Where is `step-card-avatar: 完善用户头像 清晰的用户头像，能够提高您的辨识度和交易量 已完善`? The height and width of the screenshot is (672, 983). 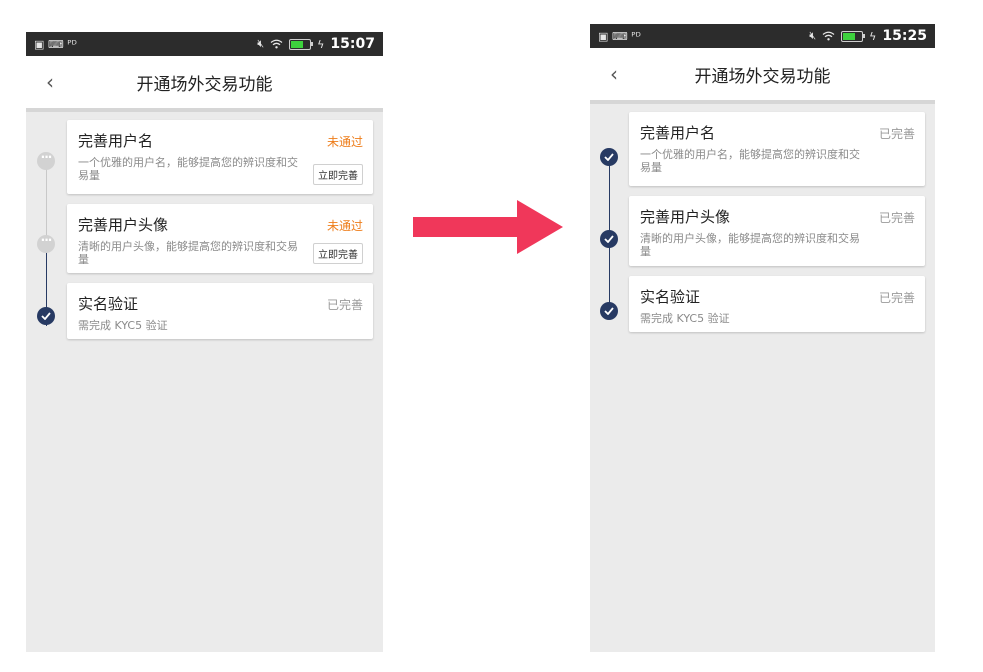 step-card-avatar: 完善用户头像 清晰的用户头像，能够提高您的辨识度和交易量 已完善 is located at coordinates (777, 231).